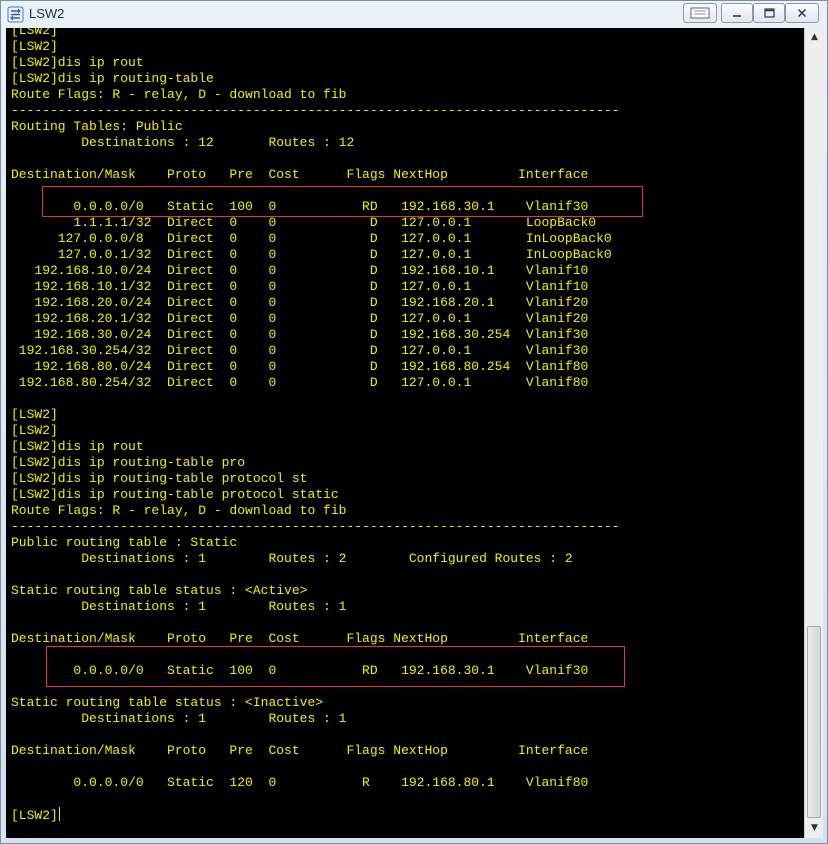 The width and height of the screenshot is (828, 844). What do you see at coordinates (814, 722) in the screenshot?
I see `scroll-thumb` at bounding box center [814, 722].